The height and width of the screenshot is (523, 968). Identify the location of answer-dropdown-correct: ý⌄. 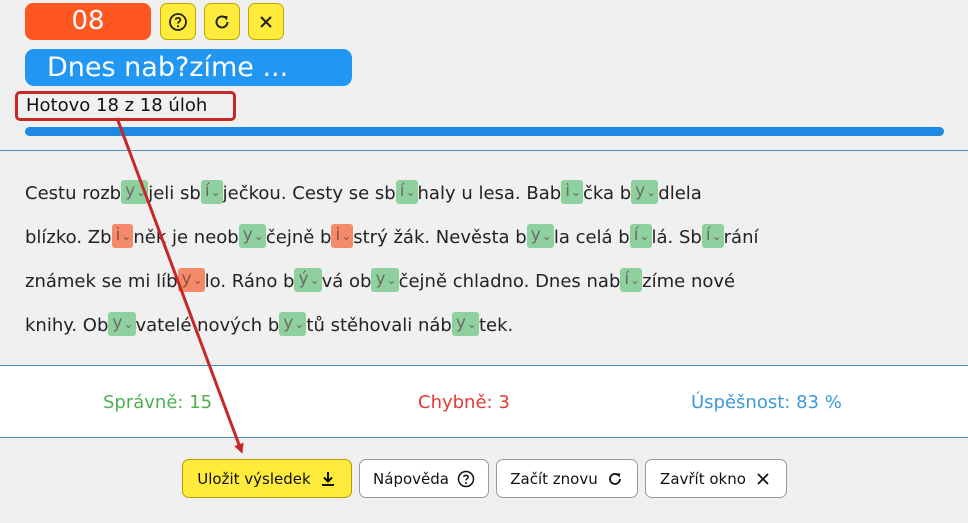
(308, 280).